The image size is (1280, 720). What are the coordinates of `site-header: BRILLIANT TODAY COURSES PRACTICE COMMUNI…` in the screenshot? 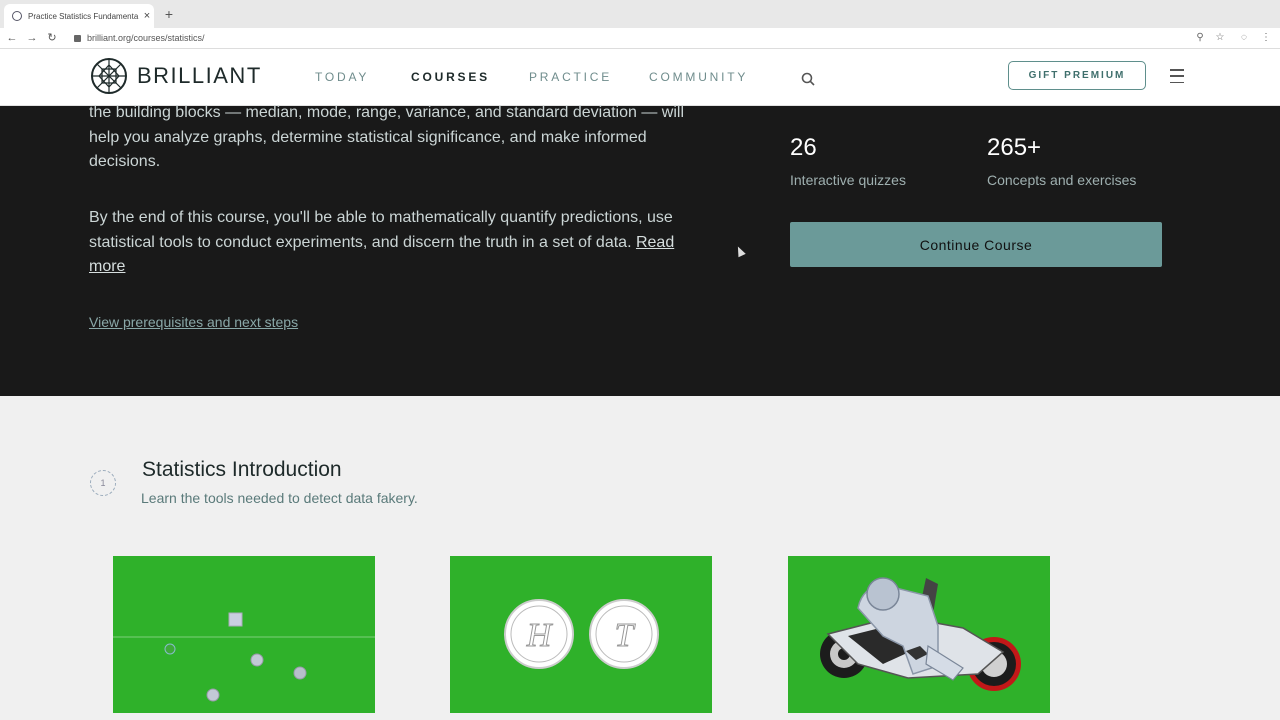 It's located at (640, 77).